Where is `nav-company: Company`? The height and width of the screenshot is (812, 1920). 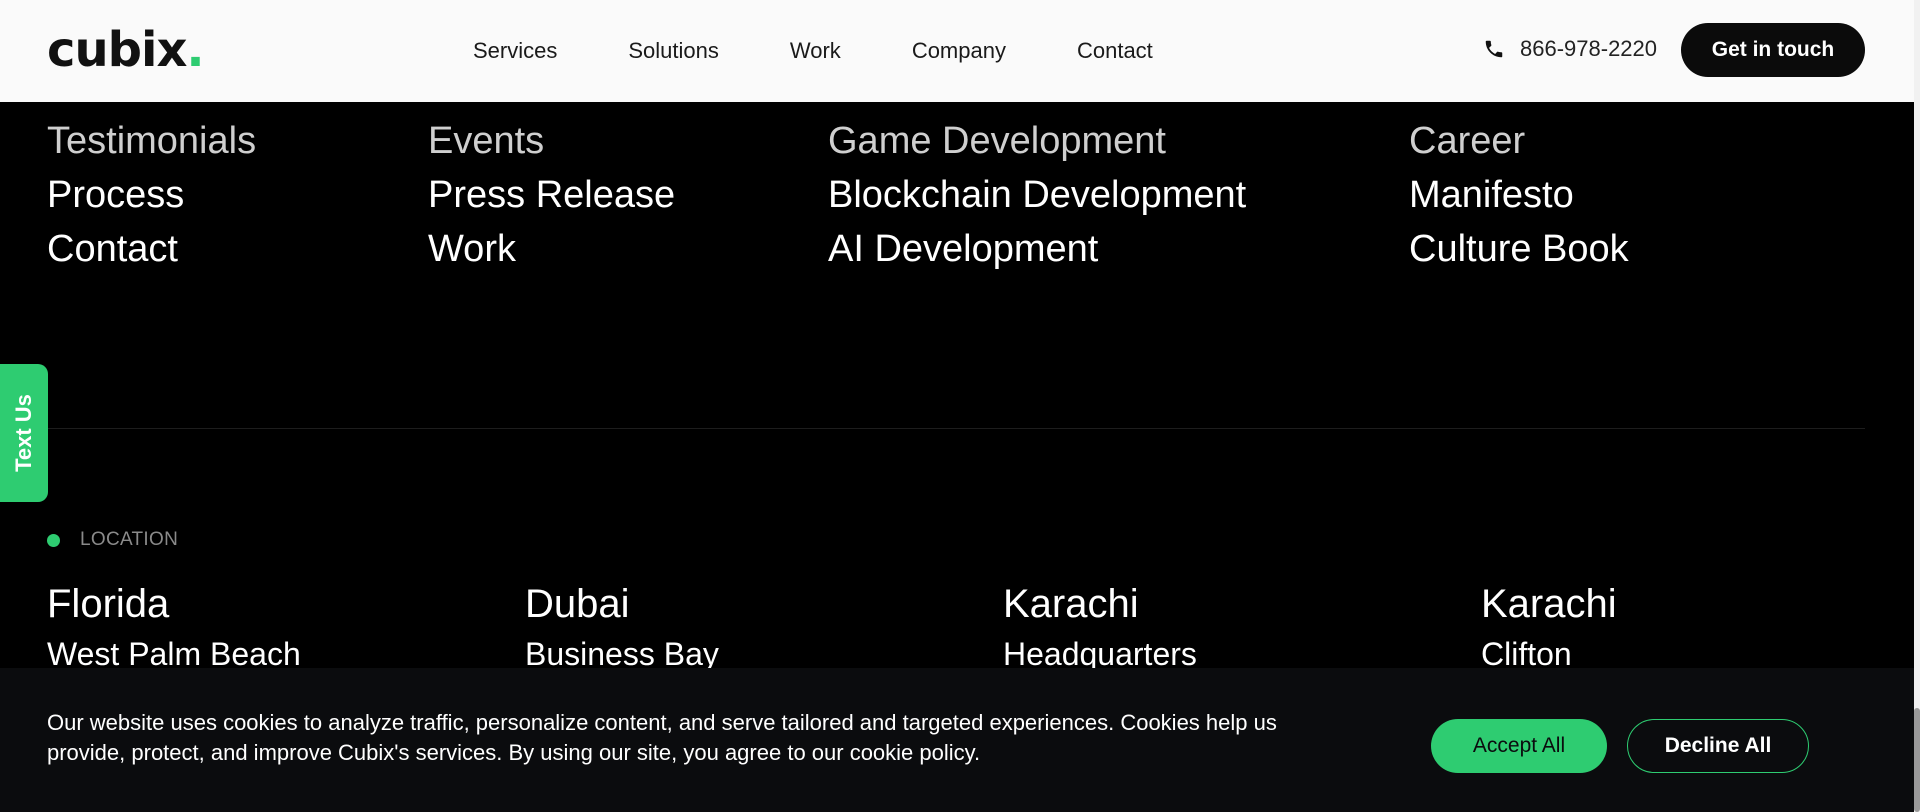 nav-company: Company is located at coordinates (959, 51).